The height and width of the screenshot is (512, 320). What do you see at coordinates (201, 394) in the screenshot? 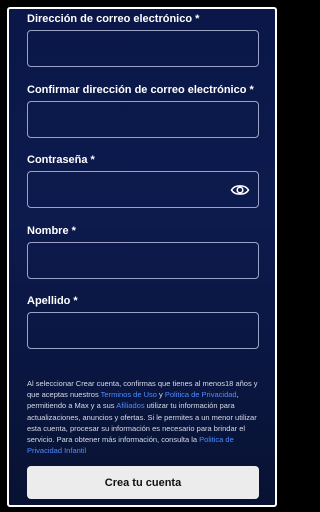
I see `privacy-policy-link: Politica de Privacidad` at bounding box center [201, 394].